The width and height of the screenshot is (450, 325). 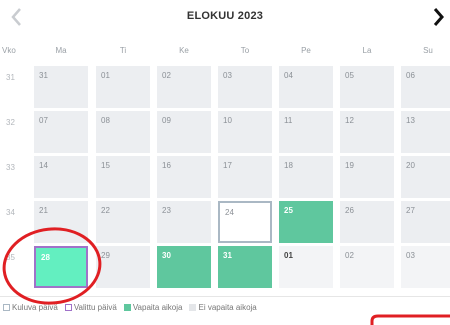 What do you see at coordinates (410, 75) in the screenshot?
I see `day-number: 06` at bounding box center [410, 75].